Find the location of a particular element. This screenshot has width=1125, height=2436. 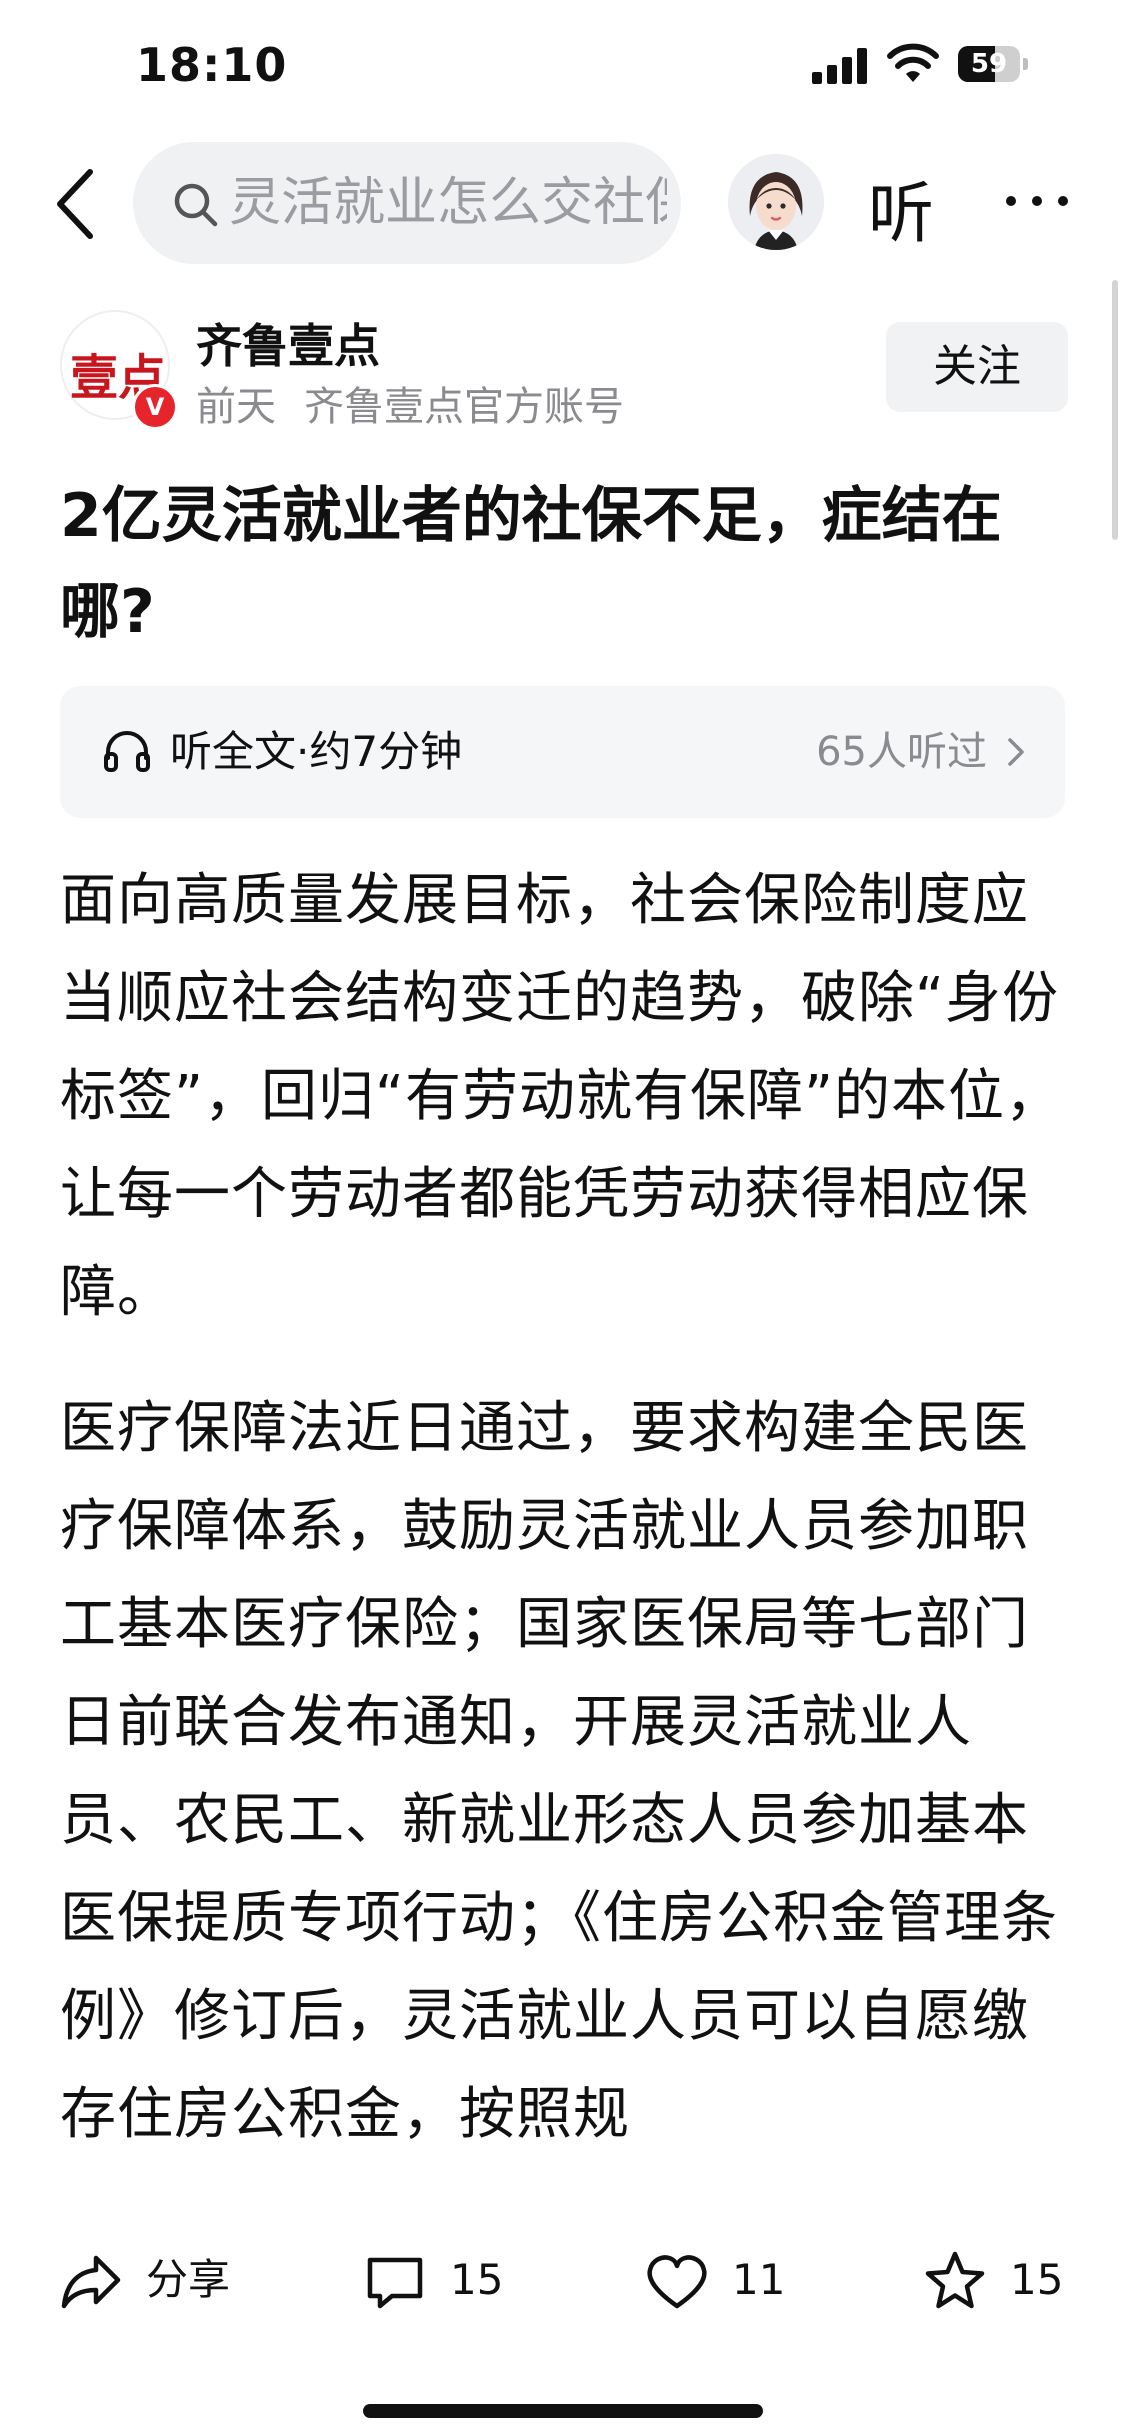

favorite-count: 15 is located at coordinates (1037, 2279).